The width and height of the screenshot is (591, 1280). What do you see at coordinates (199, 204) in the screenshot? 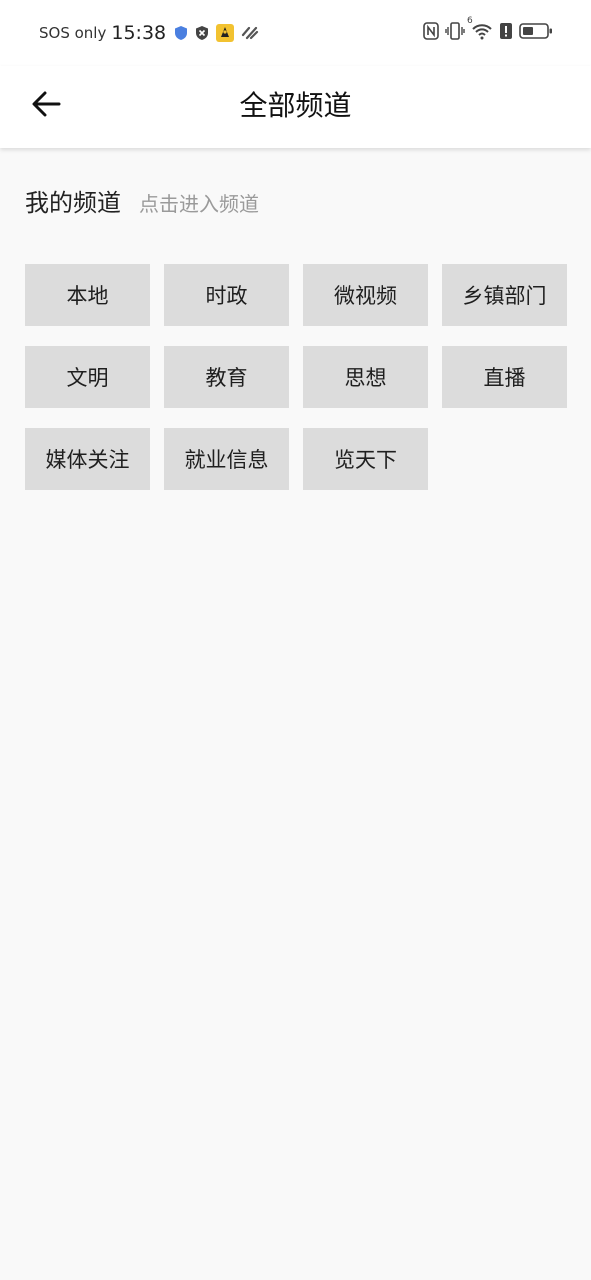
I see `section-hint: 点击进入频道` at bounding box center [199, 204].